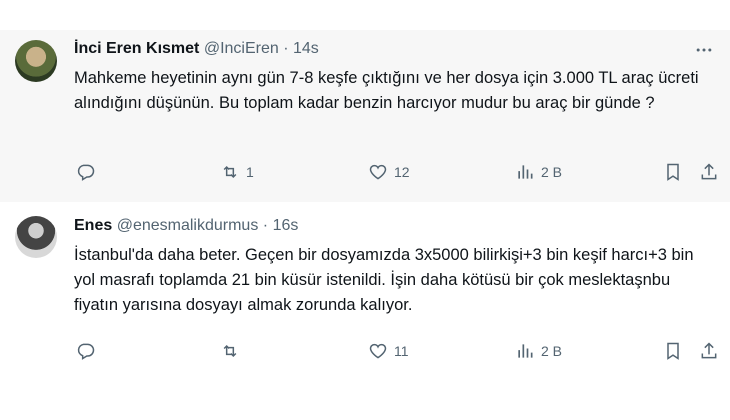 The width and height of the screenshot is (730, 420). What do you see at coordinates (389, 172) in the screenshot?
I see `like-button: 12` at bounding box center [389, 172].